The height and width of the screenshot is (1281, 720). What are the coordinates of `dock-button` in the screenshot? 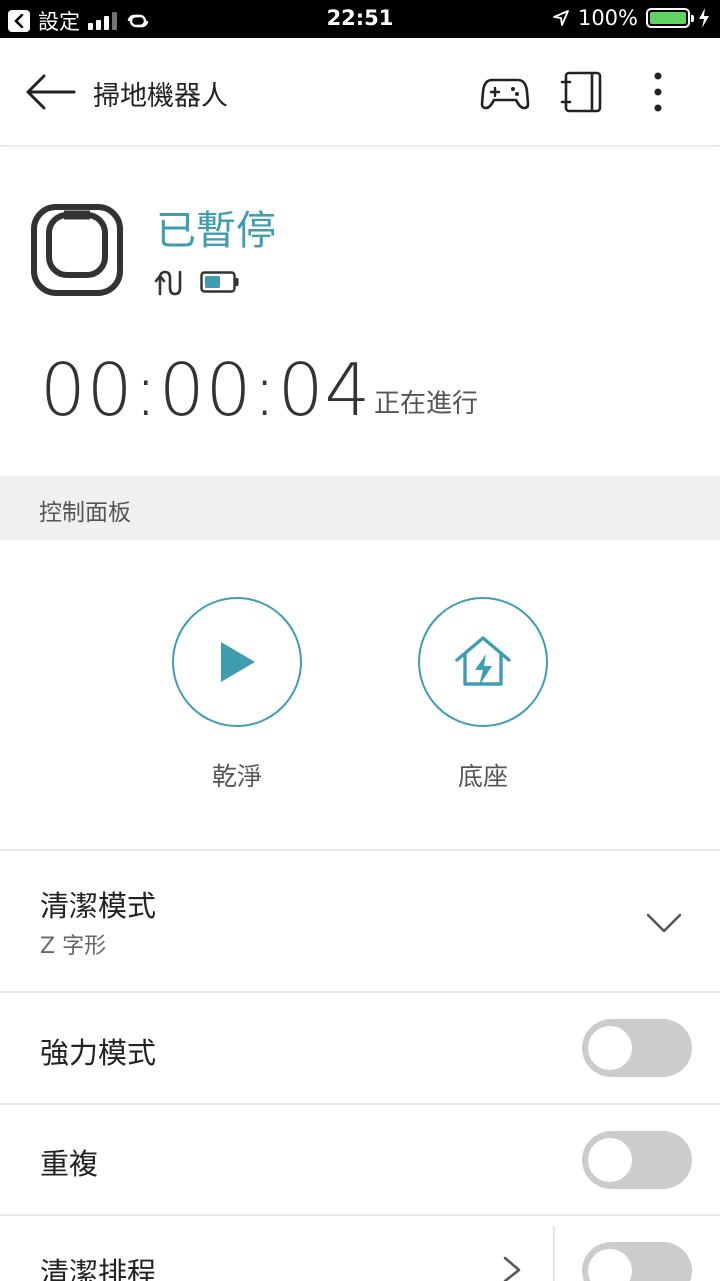 It's located at (483, 662).